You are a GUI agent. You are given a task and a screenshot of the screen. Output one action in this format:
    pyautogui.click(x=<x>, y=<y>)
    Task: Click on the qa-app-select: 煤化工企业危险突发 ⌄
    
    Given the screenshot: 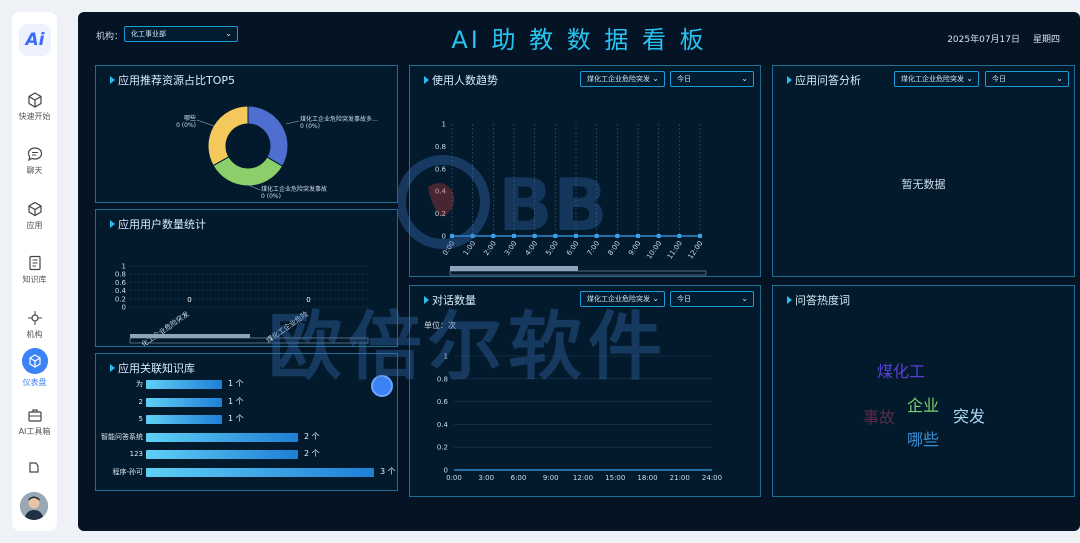 What is the action you would take?
    pyautogui.click(x=936, y=79)
    